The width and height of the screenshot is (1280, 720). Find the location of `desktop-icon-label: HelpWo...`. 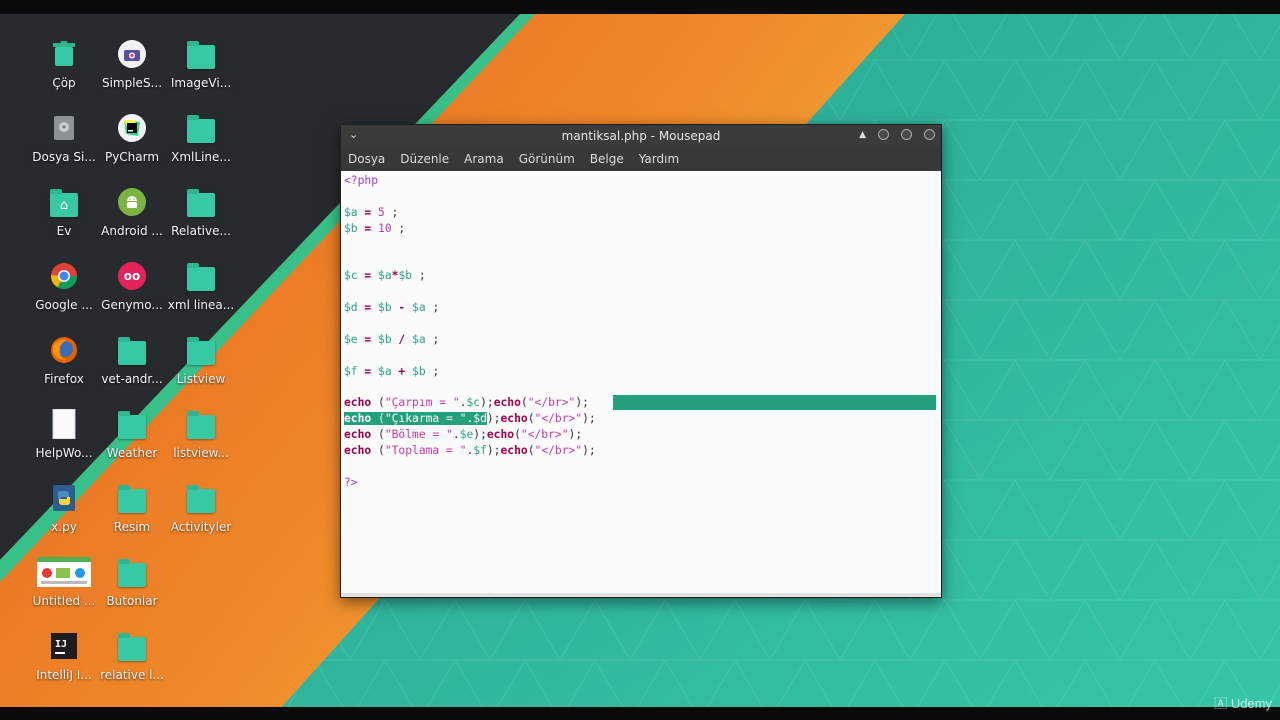

desktop-icon-label: HelpWo... is located at coordinates (64, 453).